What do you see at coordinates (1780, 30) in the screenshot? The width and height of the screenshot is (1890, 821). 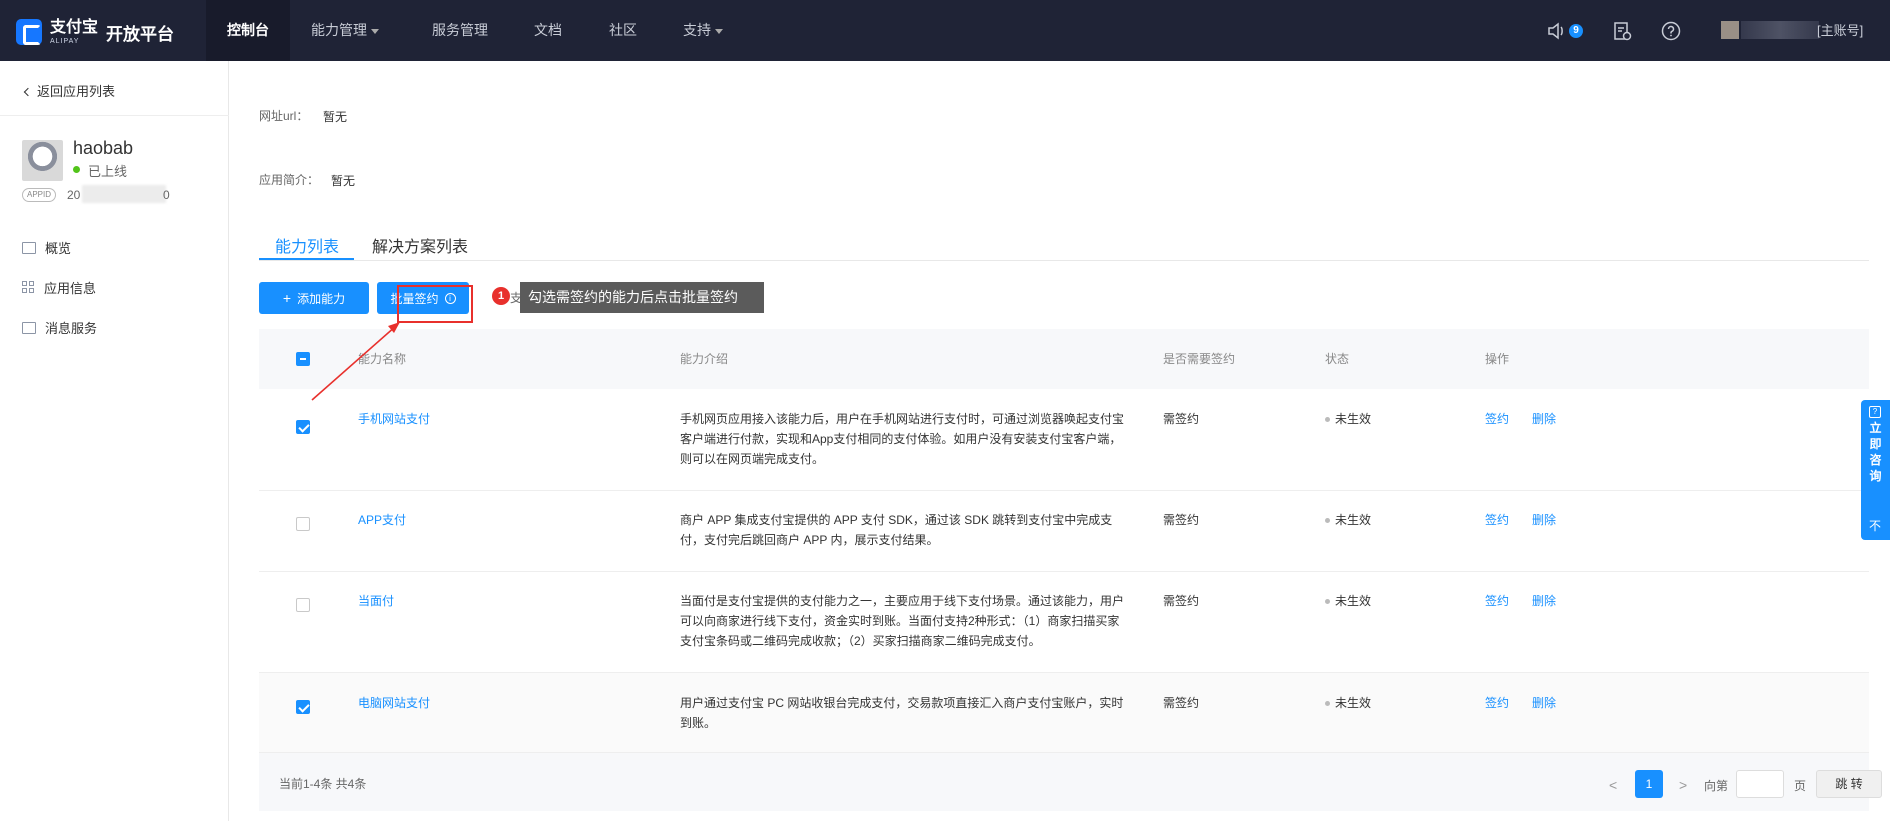 I see `account-name-redacted` at bounding box center [1780, 30].